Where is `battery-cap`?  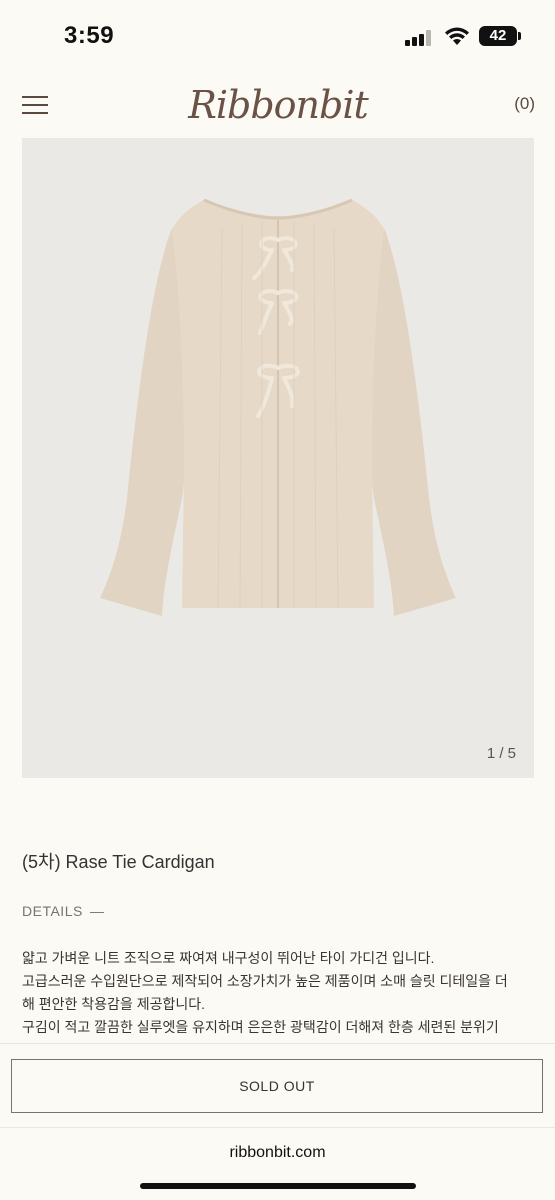 battery-cap is located at coordinates (519, 36).